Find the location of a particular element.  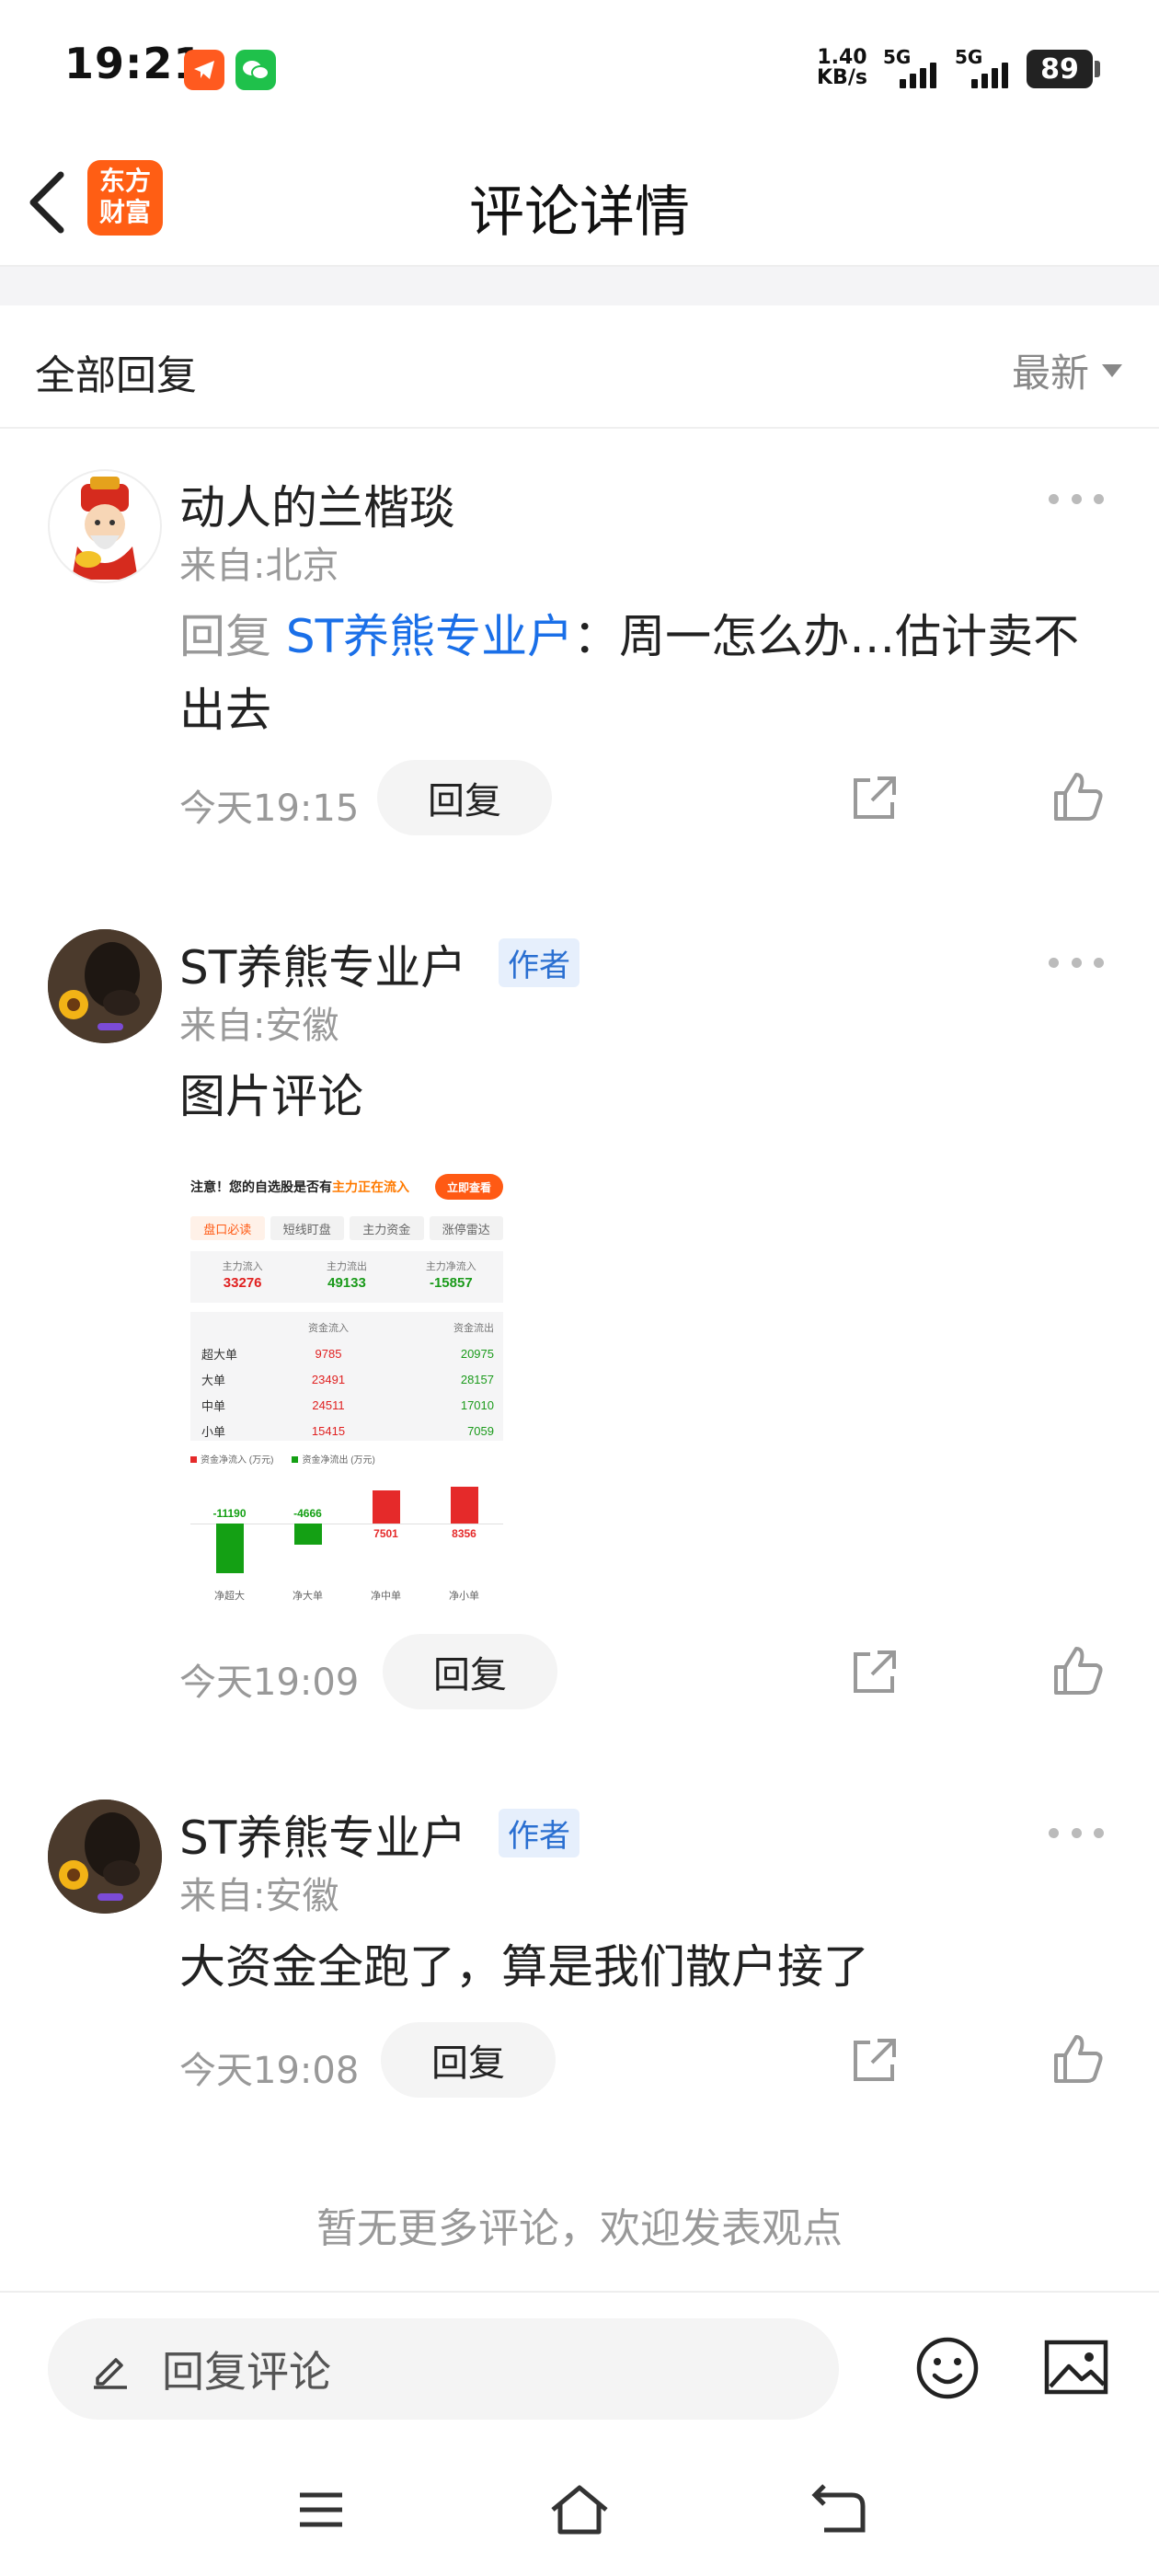

image-tabs: 盘口必读 短线盯盘 主力资金 涨停雷达 is located at coordinates (346, 1228).